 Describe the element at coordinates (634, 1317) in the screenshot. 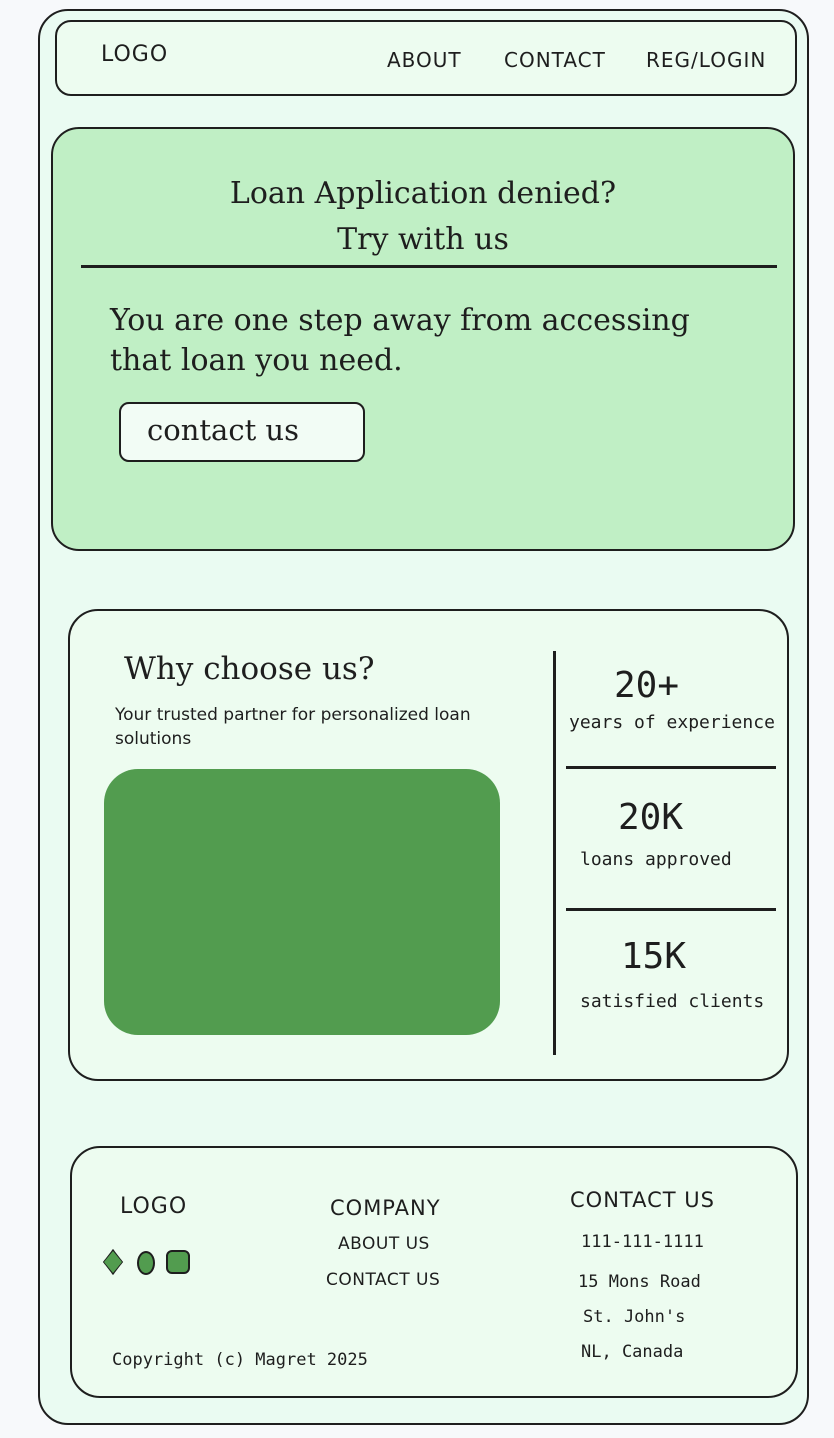

I see `footer-address-line2: St. John's` at that location.